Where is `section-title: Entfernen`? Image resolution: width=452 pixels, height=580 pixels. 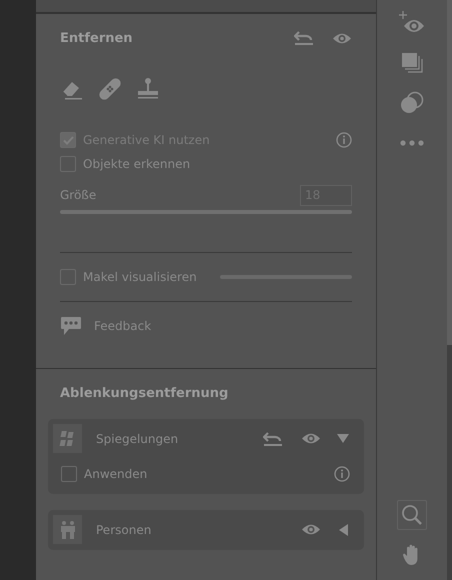
section-title: Entfernen is located at coordinates (97, 38).